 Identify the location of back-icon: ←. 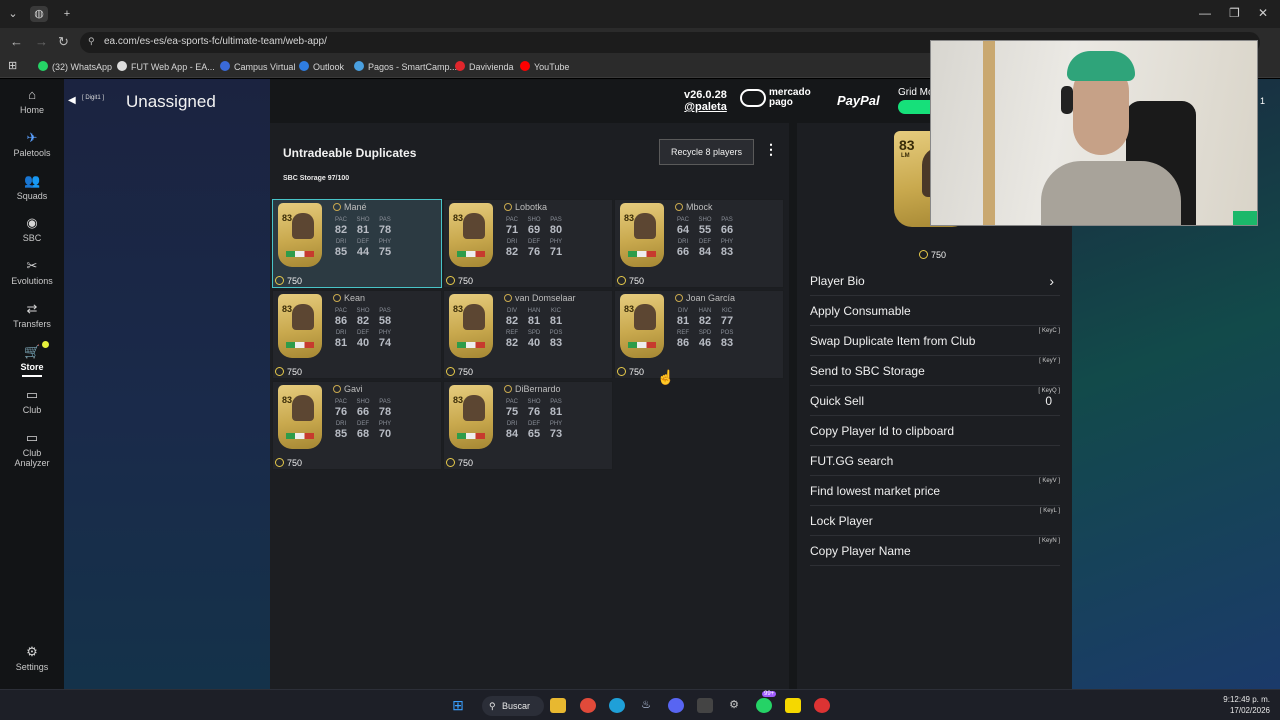
(16, 41).